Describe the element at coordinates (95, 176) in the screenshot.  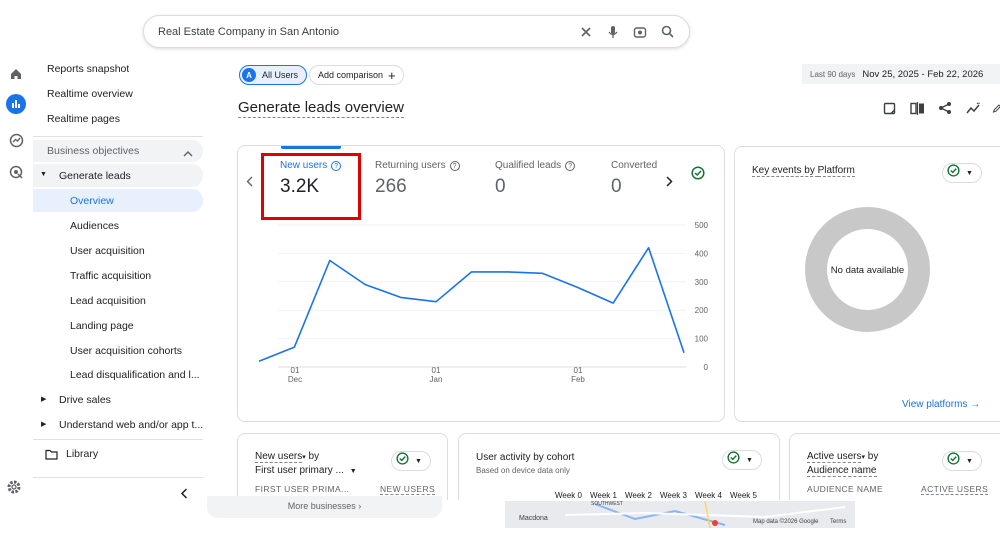
I see `nav-generate-leads-label: Generate leads` at that location.